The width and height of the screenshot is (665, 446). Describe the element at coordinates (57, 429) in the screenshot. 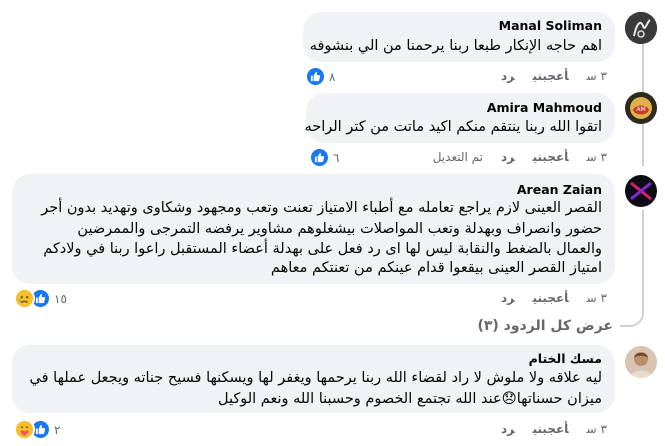

I see `reaction-count: ٢` at that location.